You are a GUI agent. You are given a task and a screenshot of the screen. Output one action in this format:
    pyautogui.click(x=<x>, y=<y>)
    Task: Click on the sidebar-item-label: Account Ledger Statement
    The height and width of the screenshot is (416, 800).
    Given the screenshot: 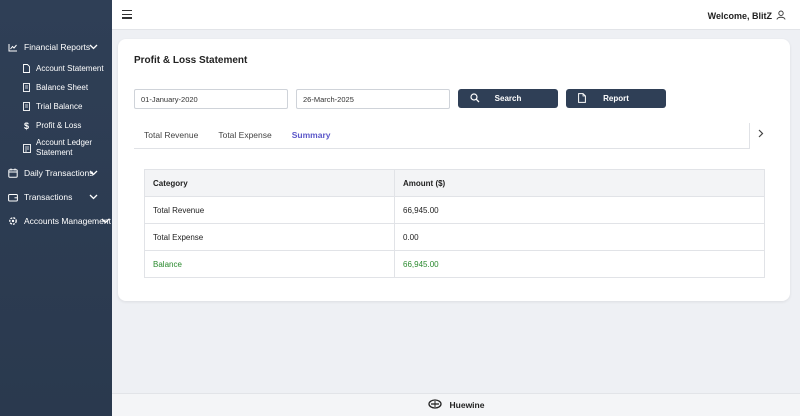 What is the action you would take?
    pyautogui.click(x=64, y=147)
    